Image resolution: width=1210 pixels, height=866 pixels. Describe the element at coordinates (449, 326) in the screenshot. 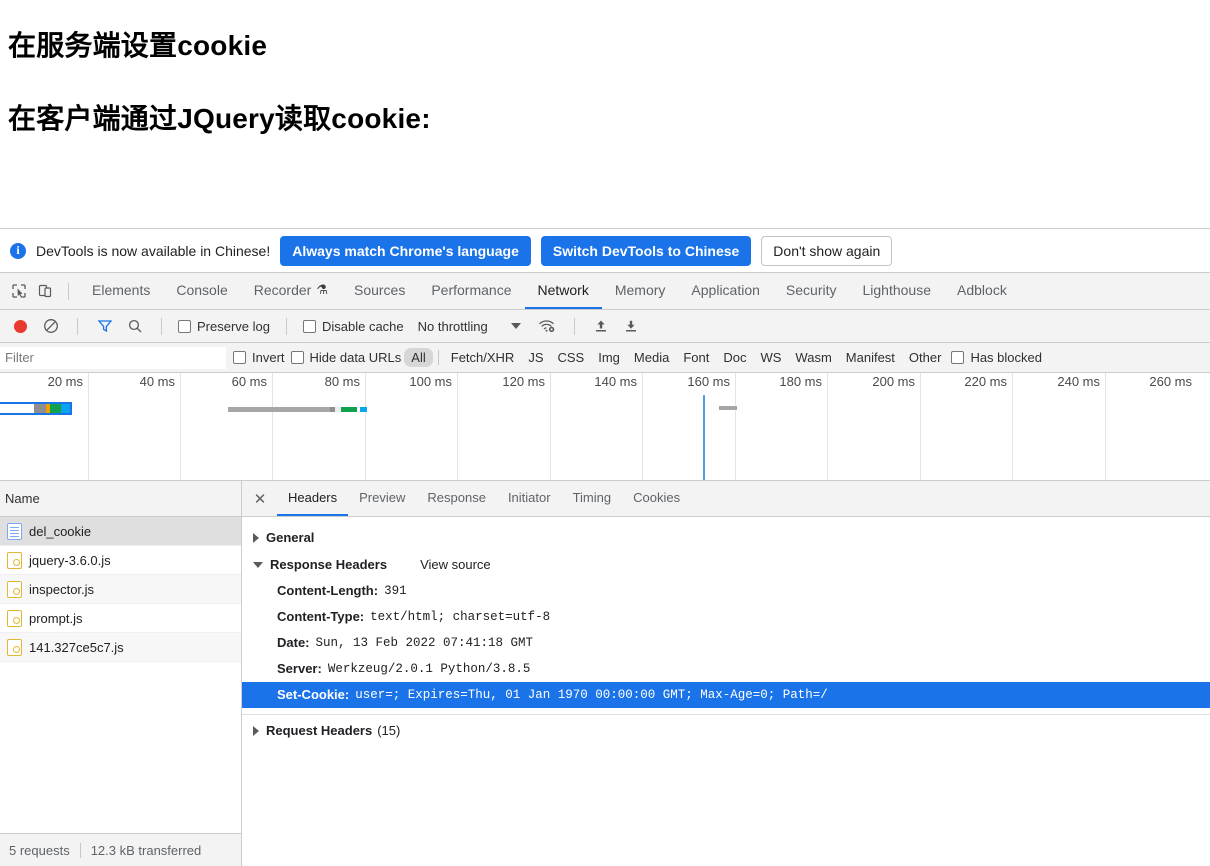

I see `throttling-select: No throttling` at that location.